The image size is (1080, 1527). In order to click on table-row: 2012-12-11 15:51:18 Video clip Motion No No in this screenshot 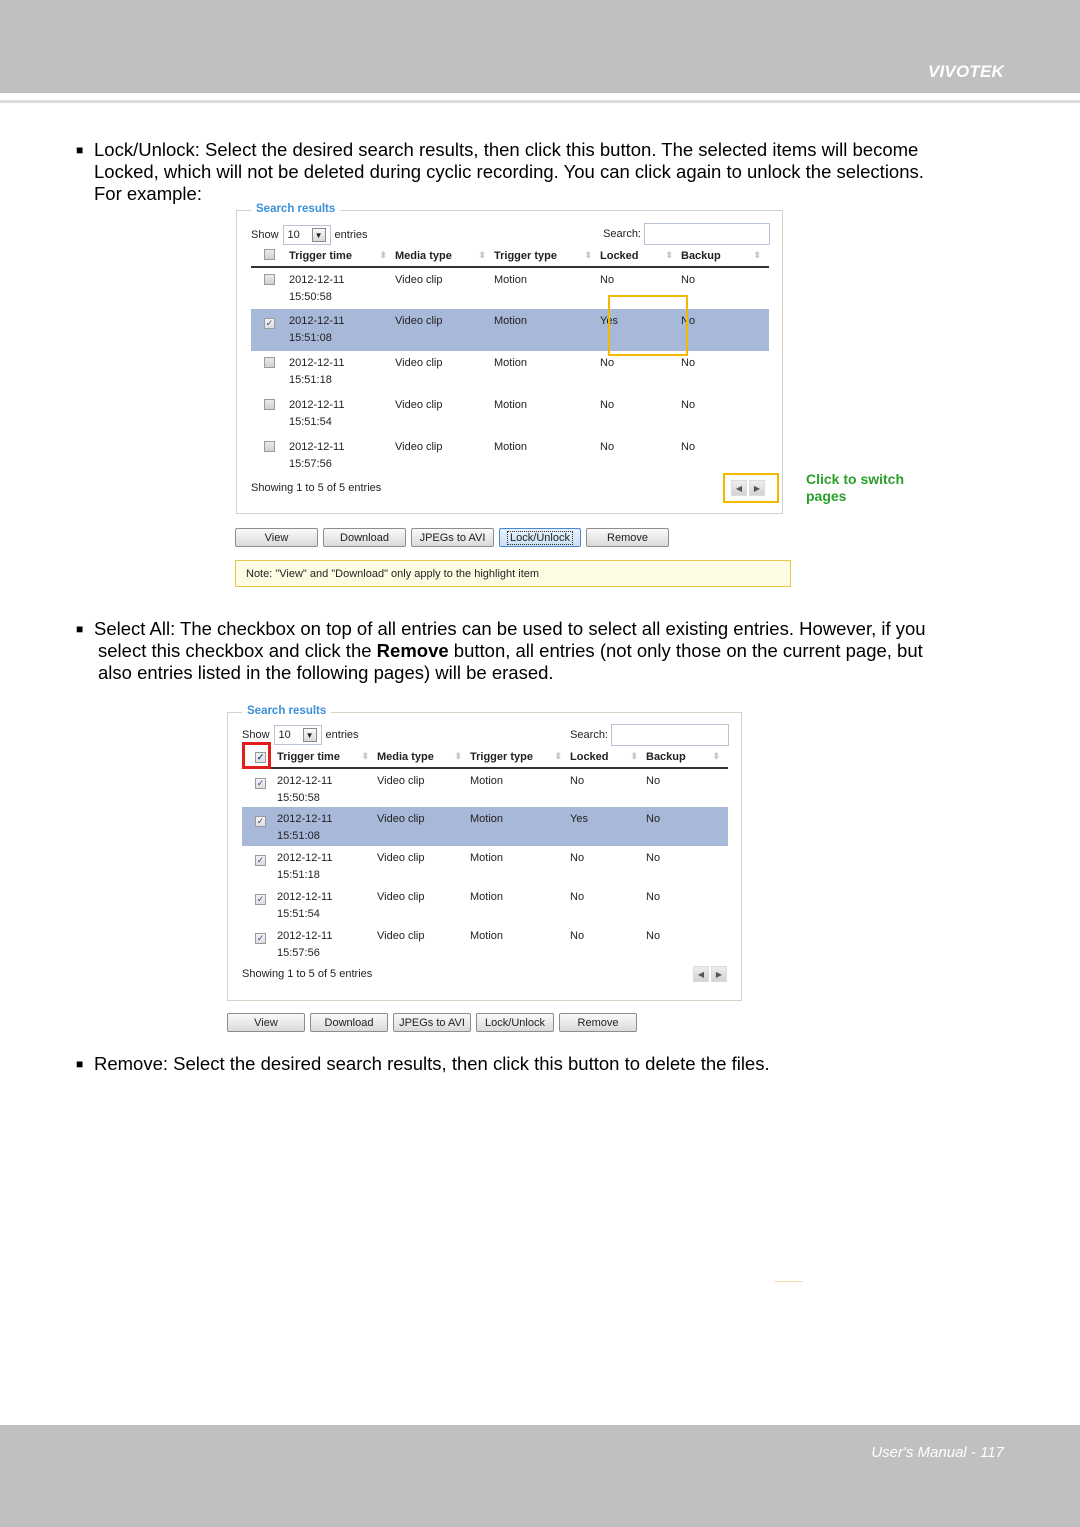, I will do `click(510, 372)`.